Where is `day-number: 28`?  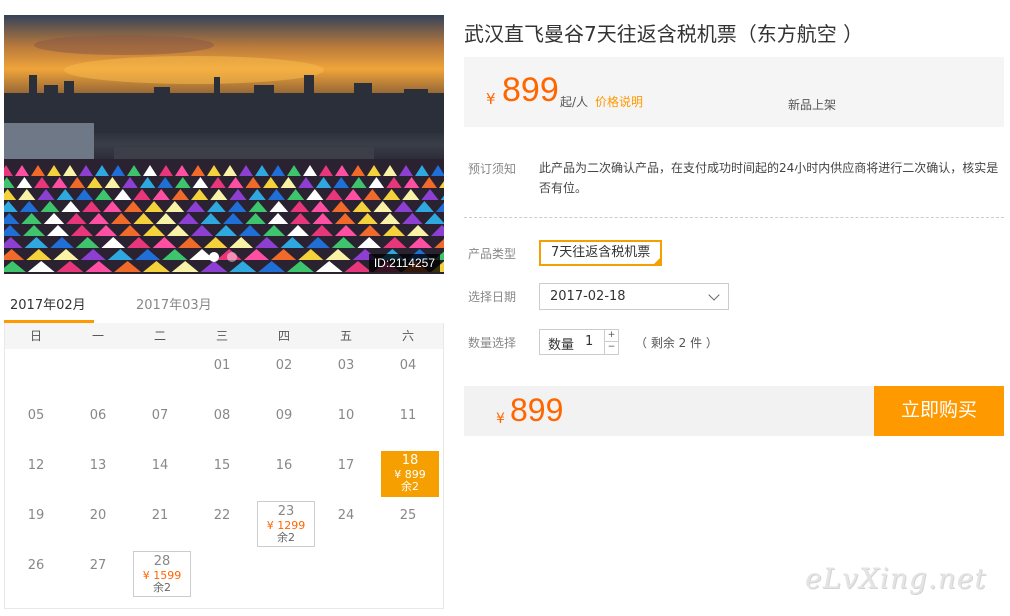
day-number: 28 is located at coordinates (162, 561).